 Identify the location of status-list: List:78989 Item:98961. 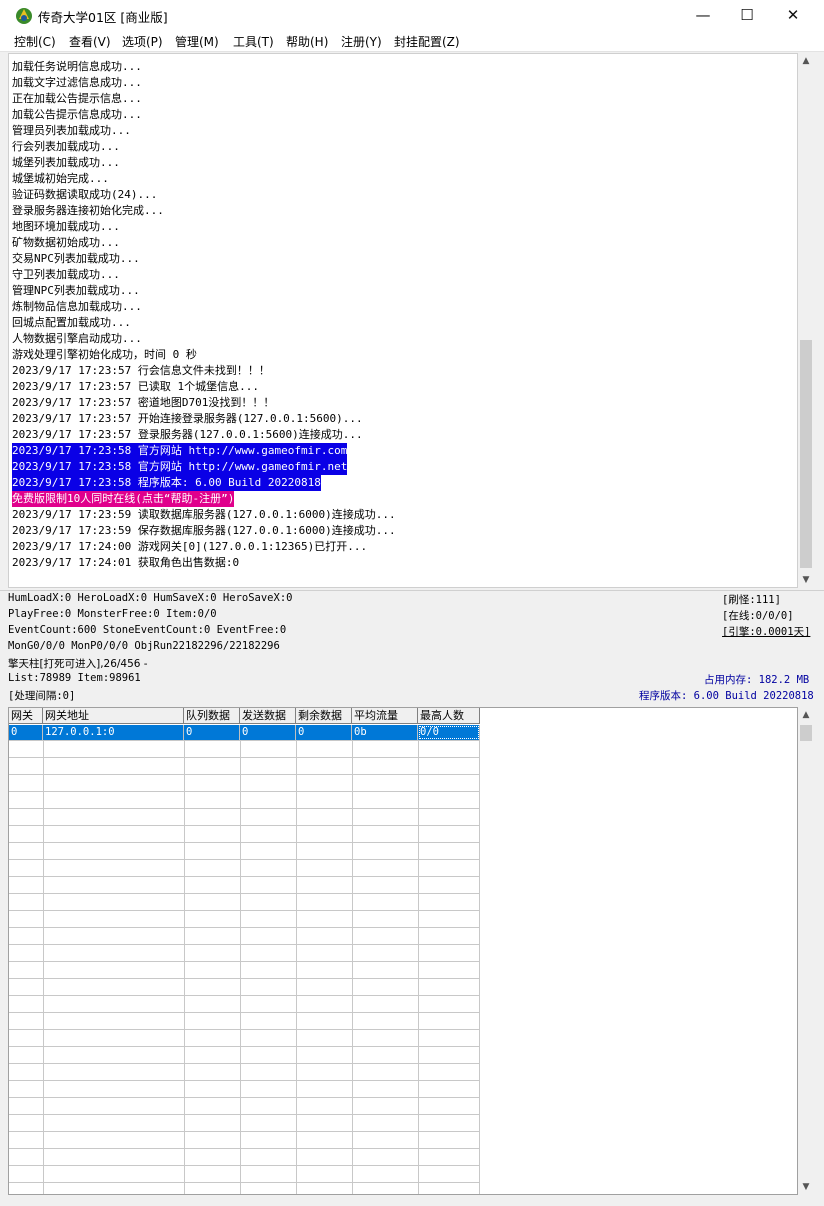
(74, 678).